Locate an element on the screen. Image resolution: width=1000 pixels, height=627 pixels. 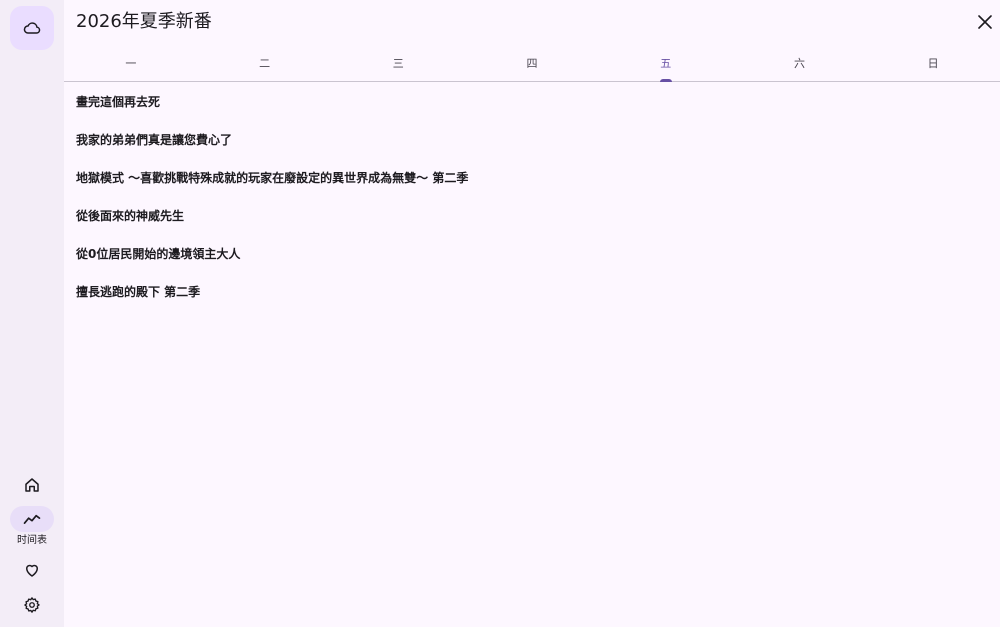
rail-item-home is located at coordinates (32, 485).